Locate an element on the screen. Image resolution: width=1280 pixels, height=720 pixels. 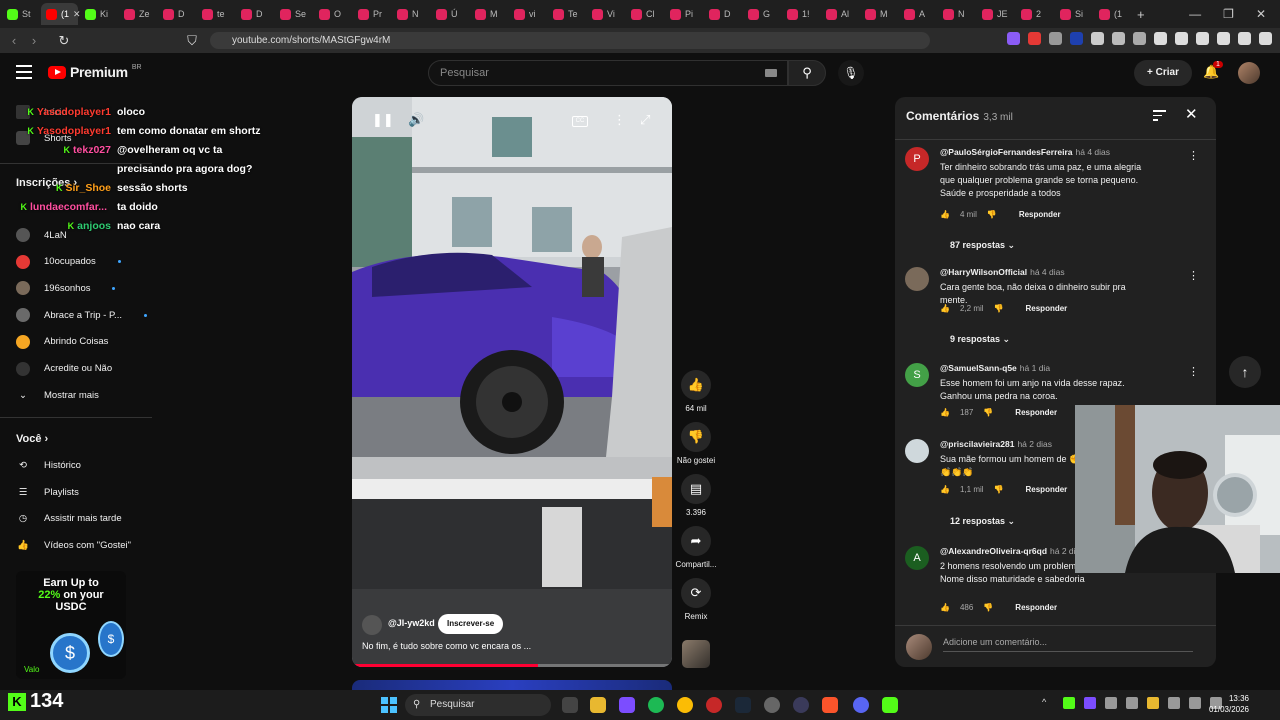
tray-icon is located at coordinates (1090, 703).